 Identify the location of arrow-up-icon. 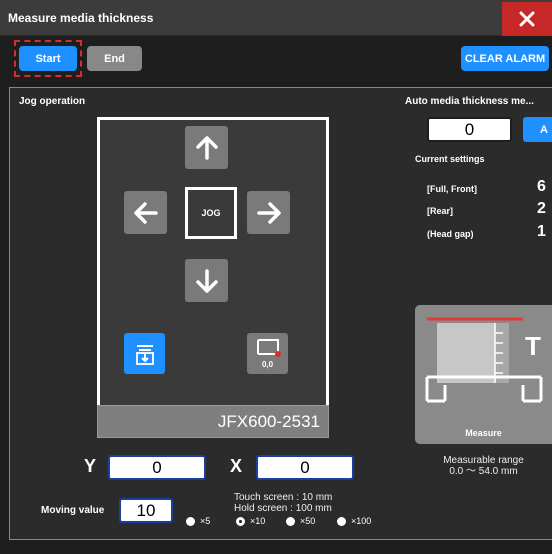
(206, 147).